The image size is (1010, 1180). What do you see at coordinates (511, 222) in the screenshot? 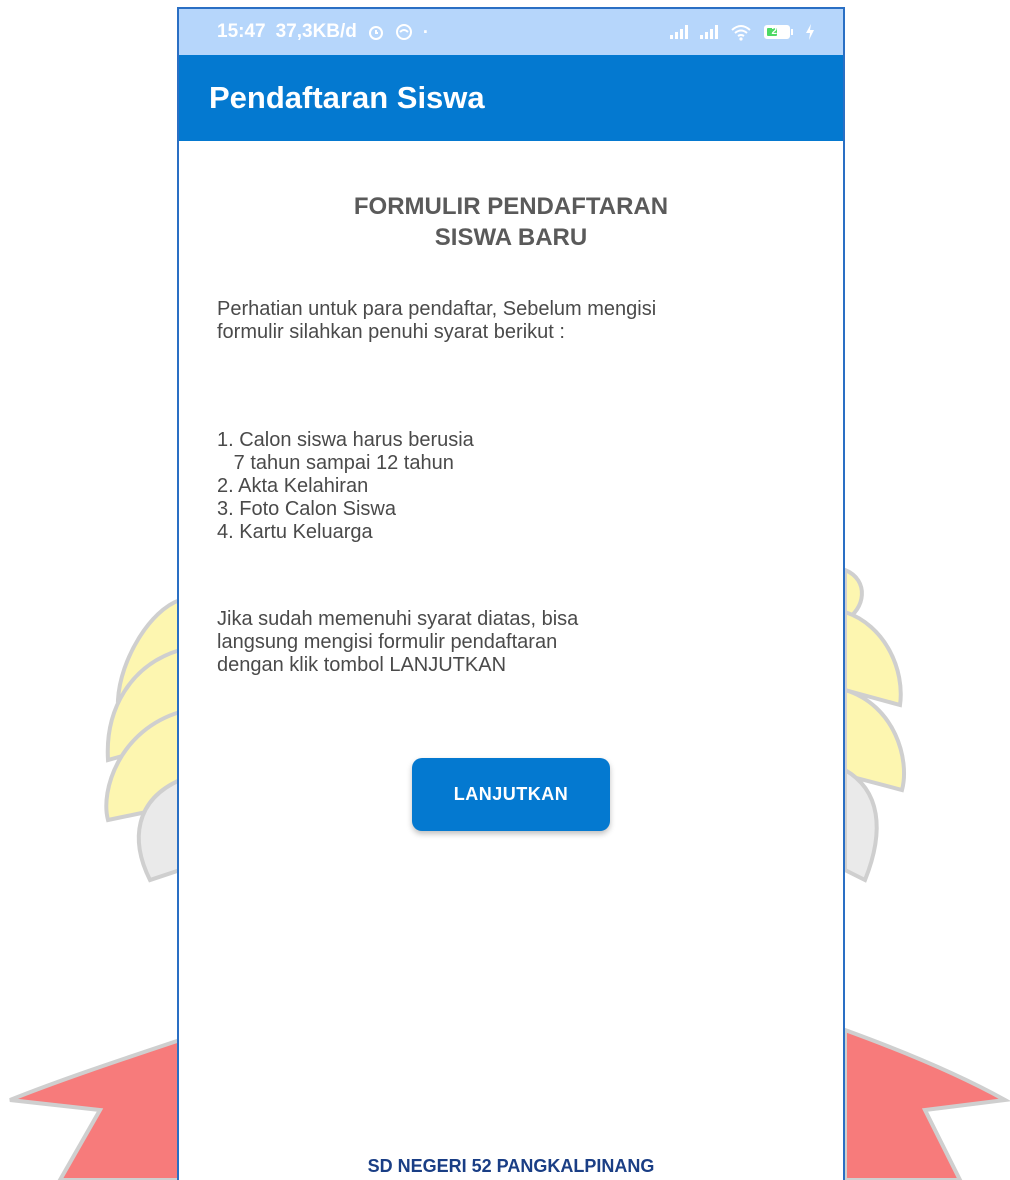
I see `form-title: FORMULIR PENDAFTARAN SISWA BARU` at bounding box center [511, 222].